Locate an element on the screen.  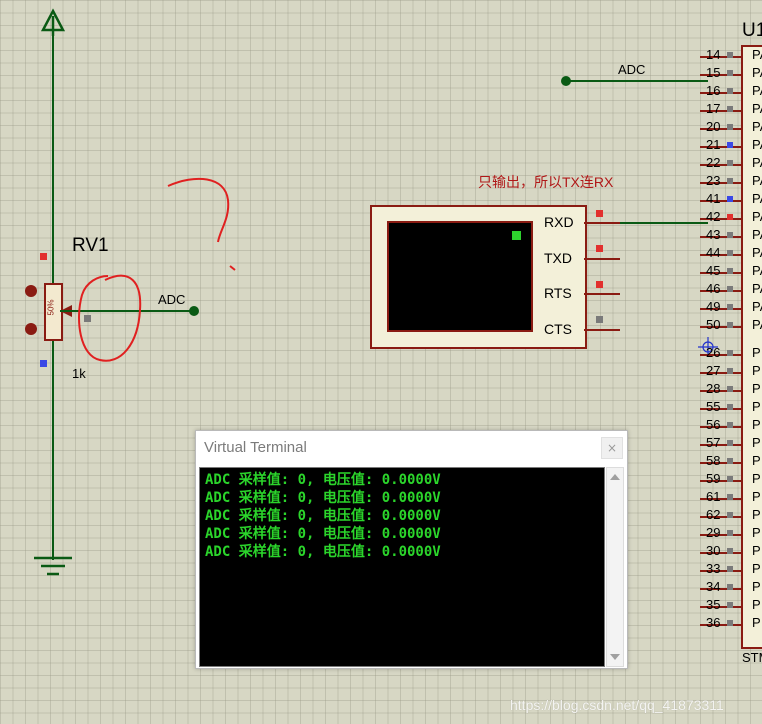
mcu-pin: 50 PA is located at coordinates (731, 326).